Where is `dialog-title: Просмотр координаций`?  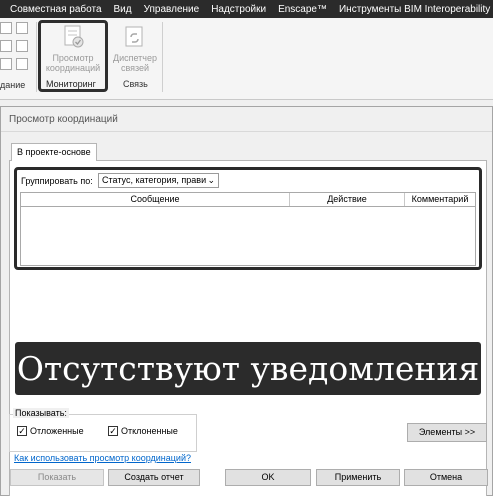
dialog-title: Просмотр координаций is located at coordinates (63, 119).